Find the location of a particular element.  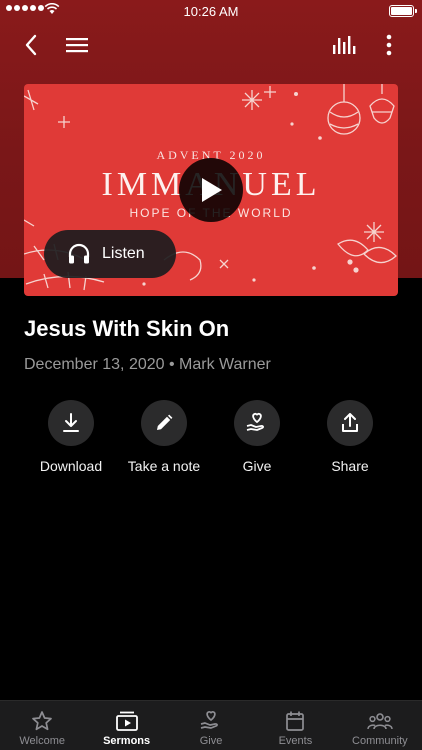

audio-button is located at coordinates (344, 45).